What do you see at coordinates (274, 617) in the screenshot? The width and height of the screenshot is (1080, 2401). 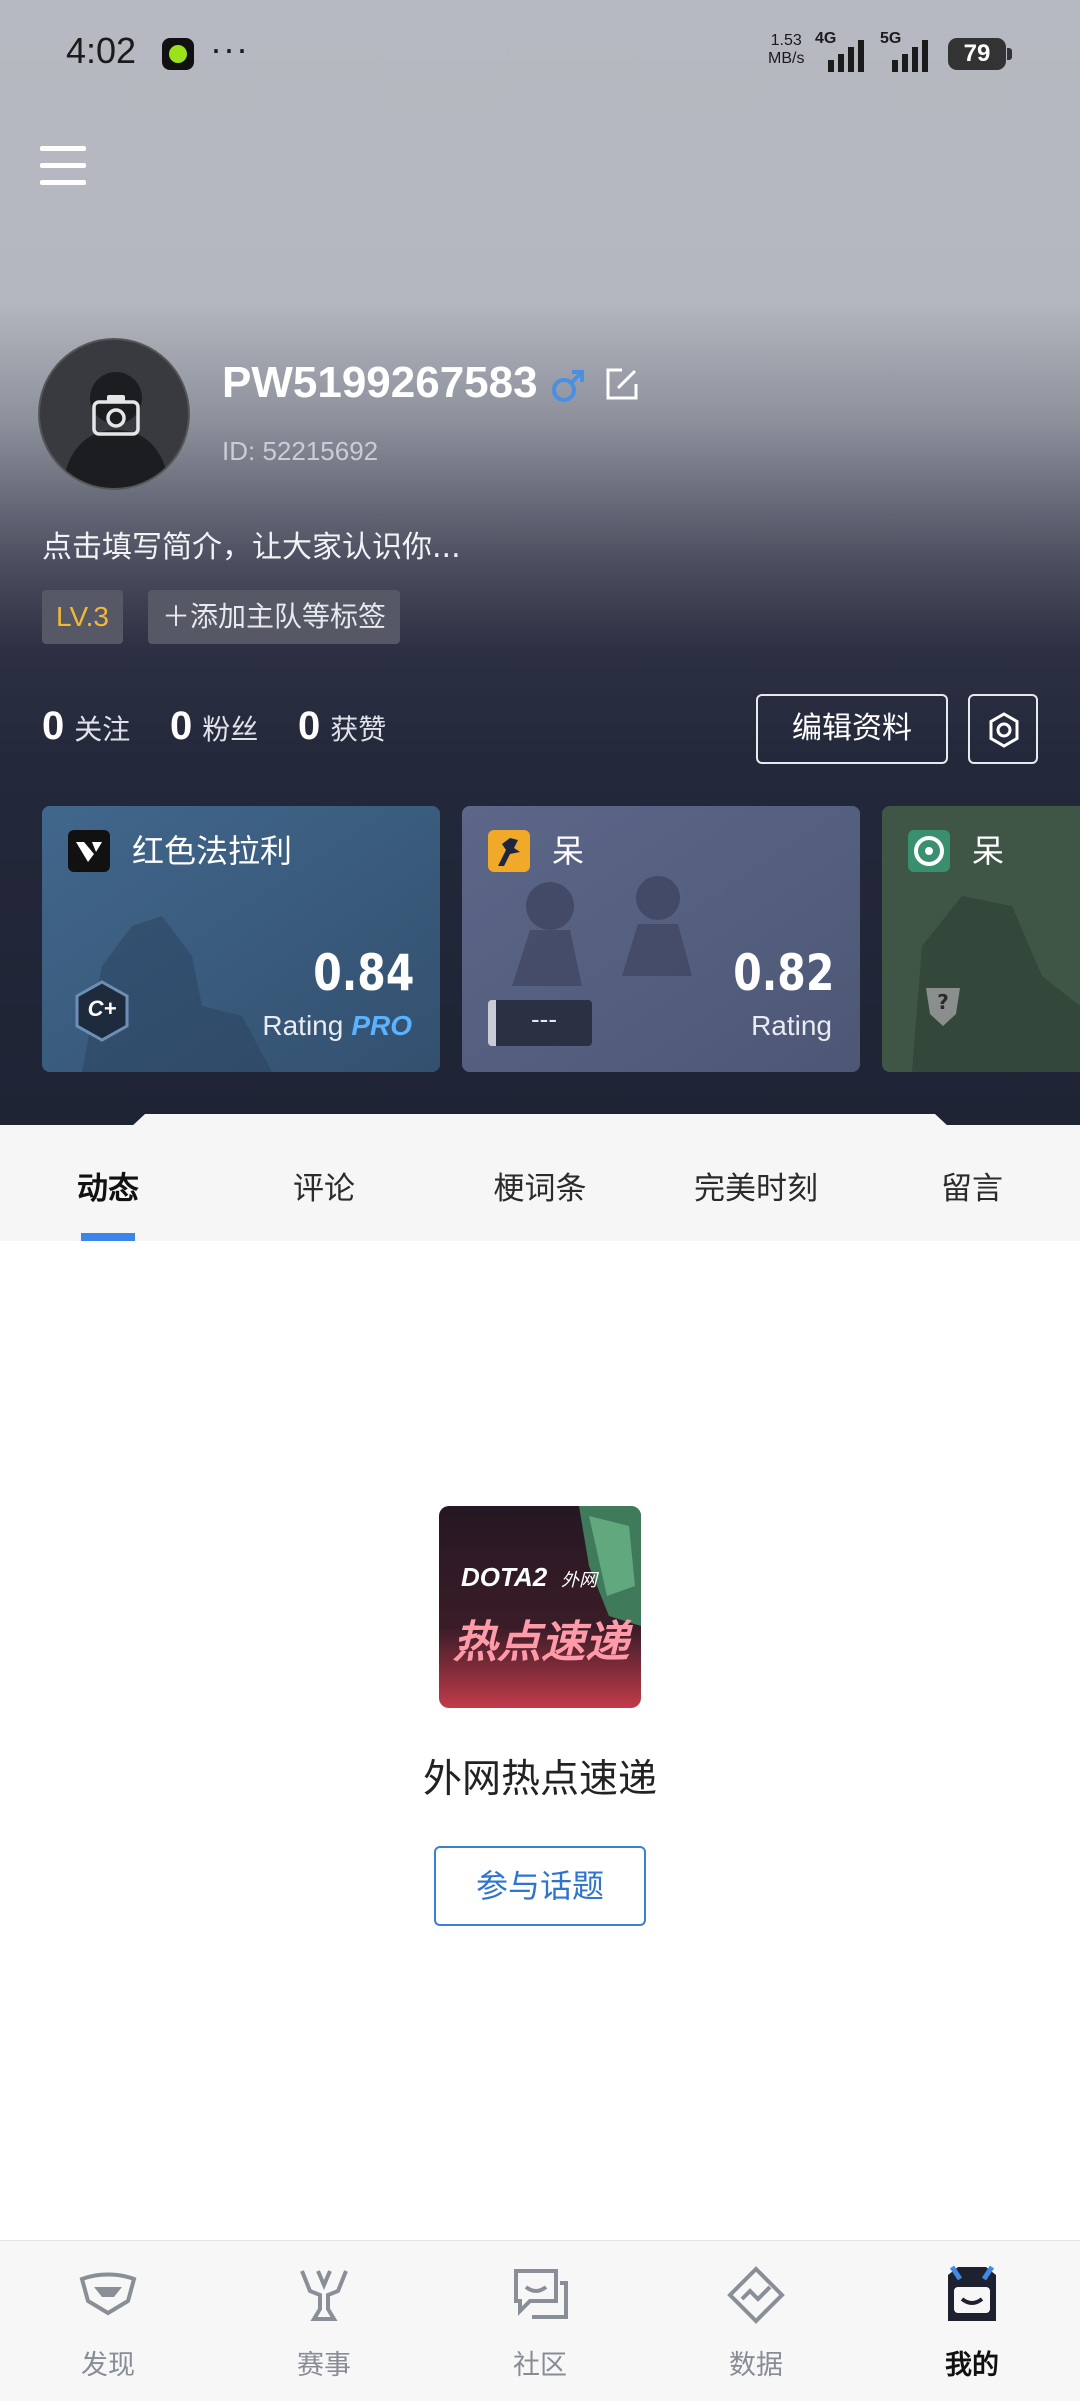 I see `add-tag-button: ＋添加主队等标签` at bounding box center [274, 617].